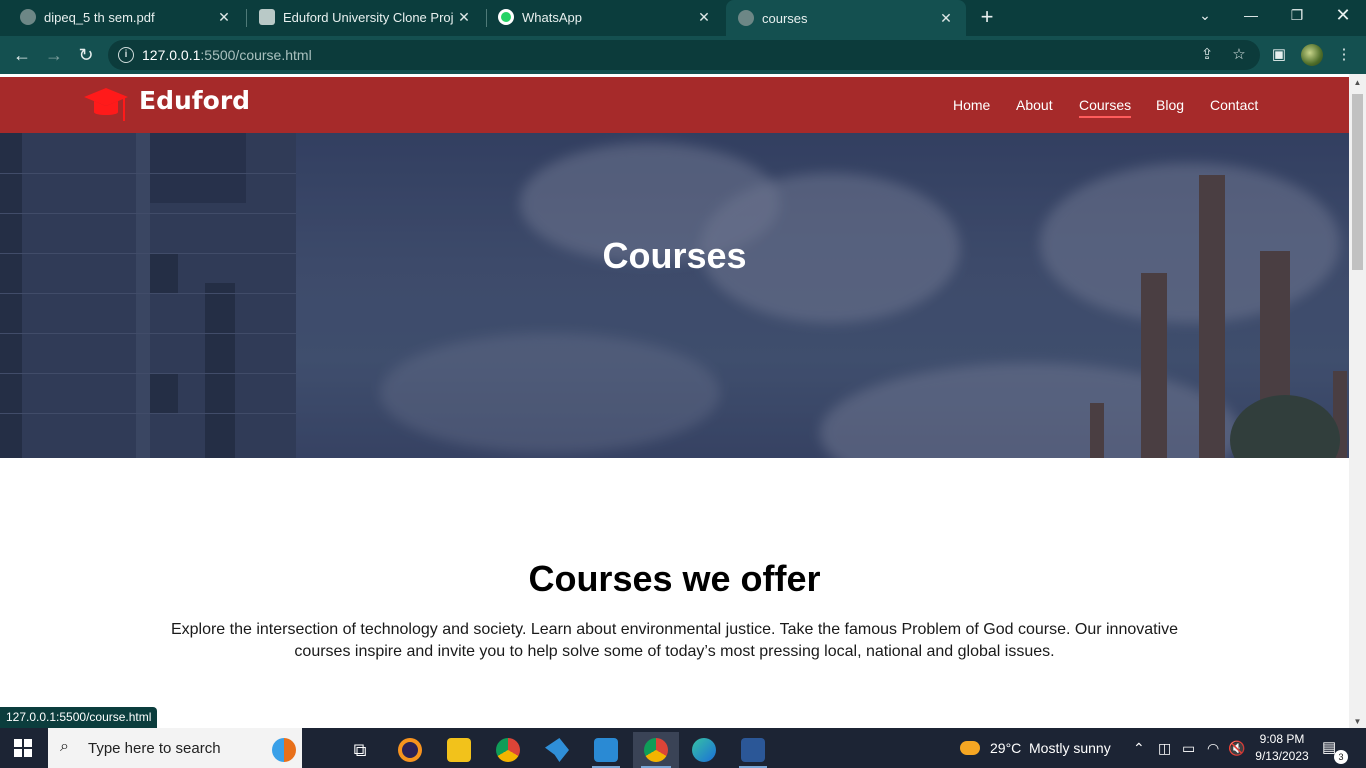  What do you see at coordinates (674, 578) in the screenshot?
I see `section-title: Courses we offer` at bounding box center [674, 578].